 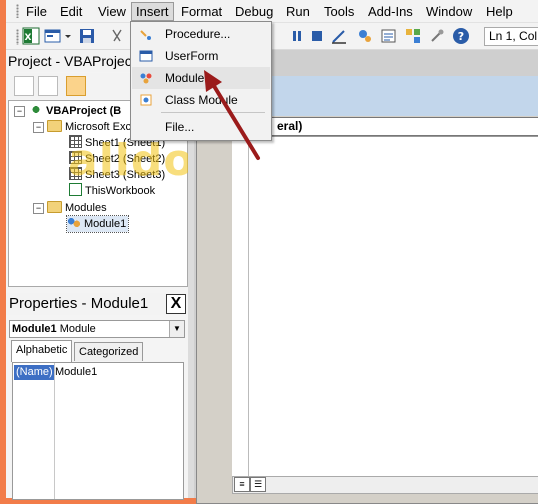 What do you see at coordinates (146, 56) in the screenshot?
I see `userform-icon` at bounding box center [146, 56].